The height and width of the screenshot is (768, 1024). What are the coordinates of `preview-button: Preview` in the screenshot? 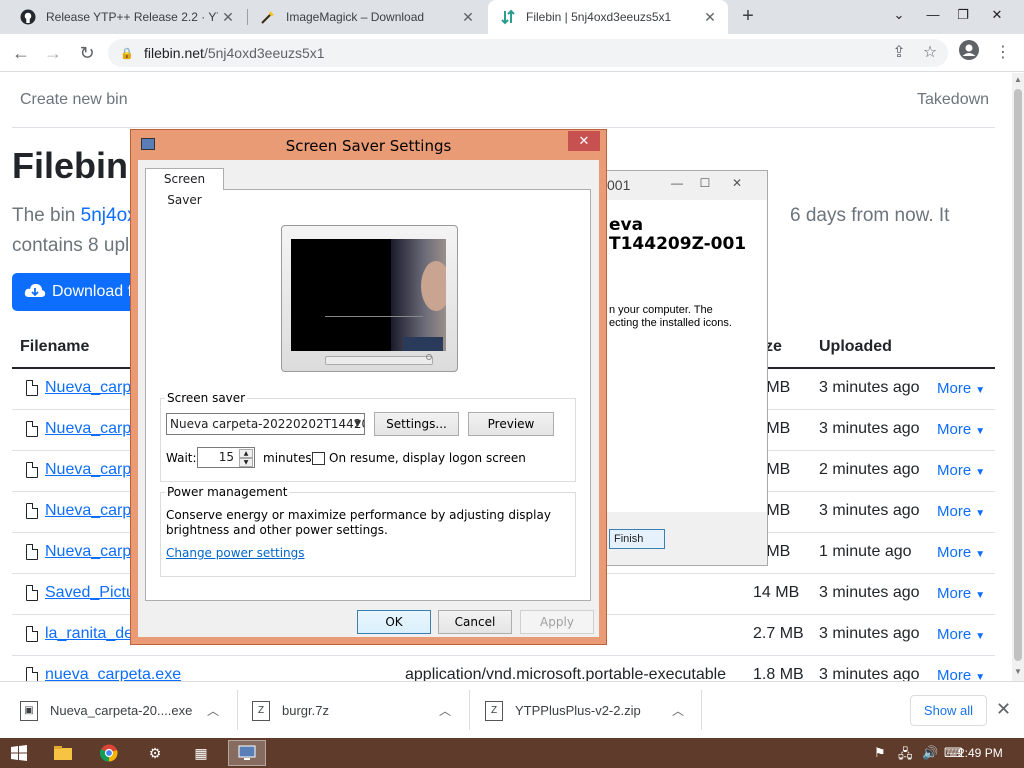 It's located at (511, 424).